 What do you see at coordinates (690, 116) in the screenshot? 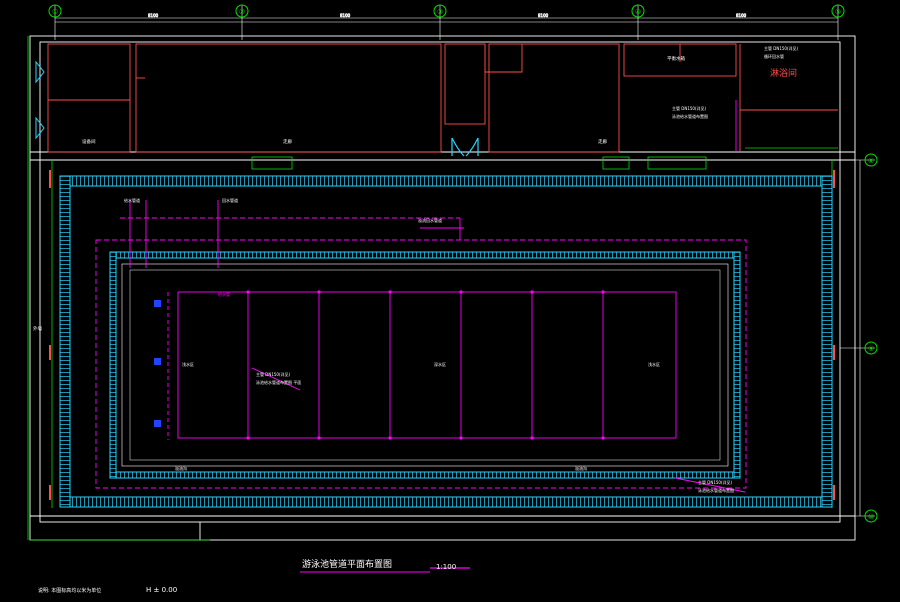
I see `note-mid-right-b: 泳池给水管道布置图` at bounding box center [690, 116].